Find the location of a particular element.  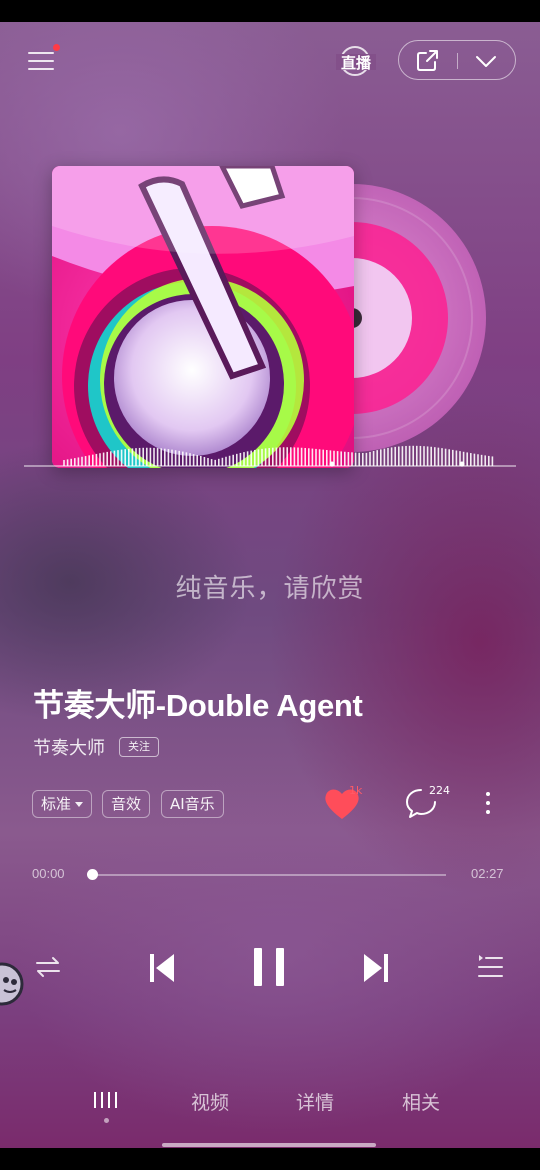

sound-effect-button: 音效 is located at coordinates (126, 804).